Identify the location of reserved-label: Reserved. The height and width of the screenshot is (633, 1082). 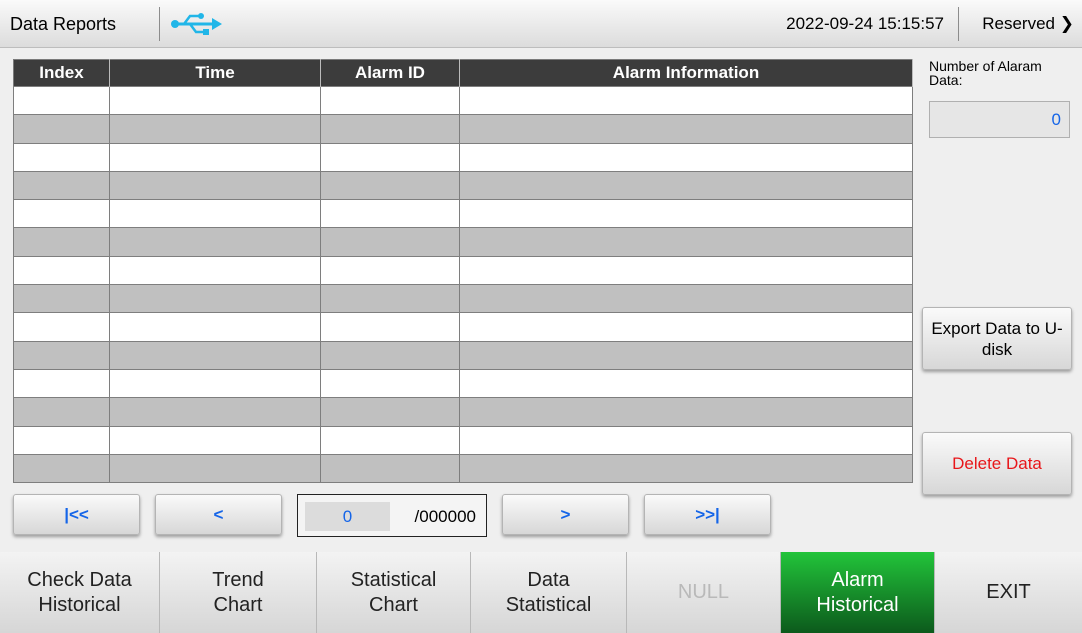
(1019, 23).